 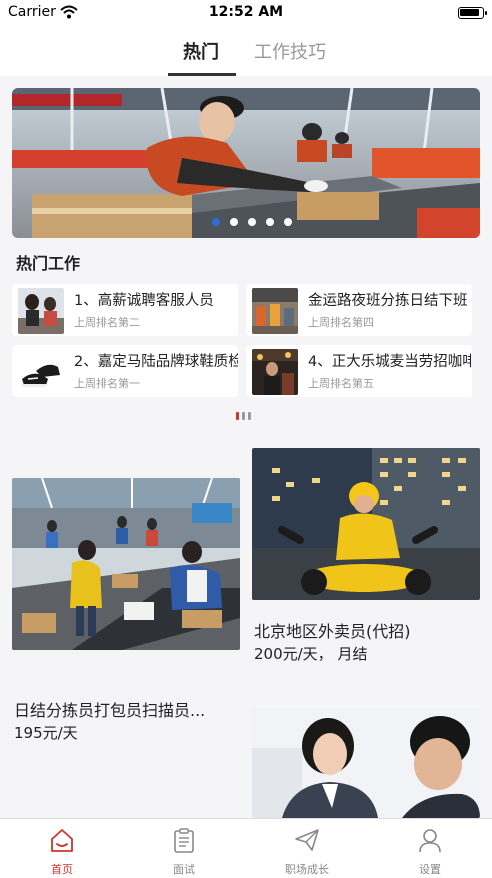 What do you see at coordinates (246, 848) in the screenshot?
I see `bottom-nav: 首页 面试 职场成长 设置` at bounding box center [246, 848].